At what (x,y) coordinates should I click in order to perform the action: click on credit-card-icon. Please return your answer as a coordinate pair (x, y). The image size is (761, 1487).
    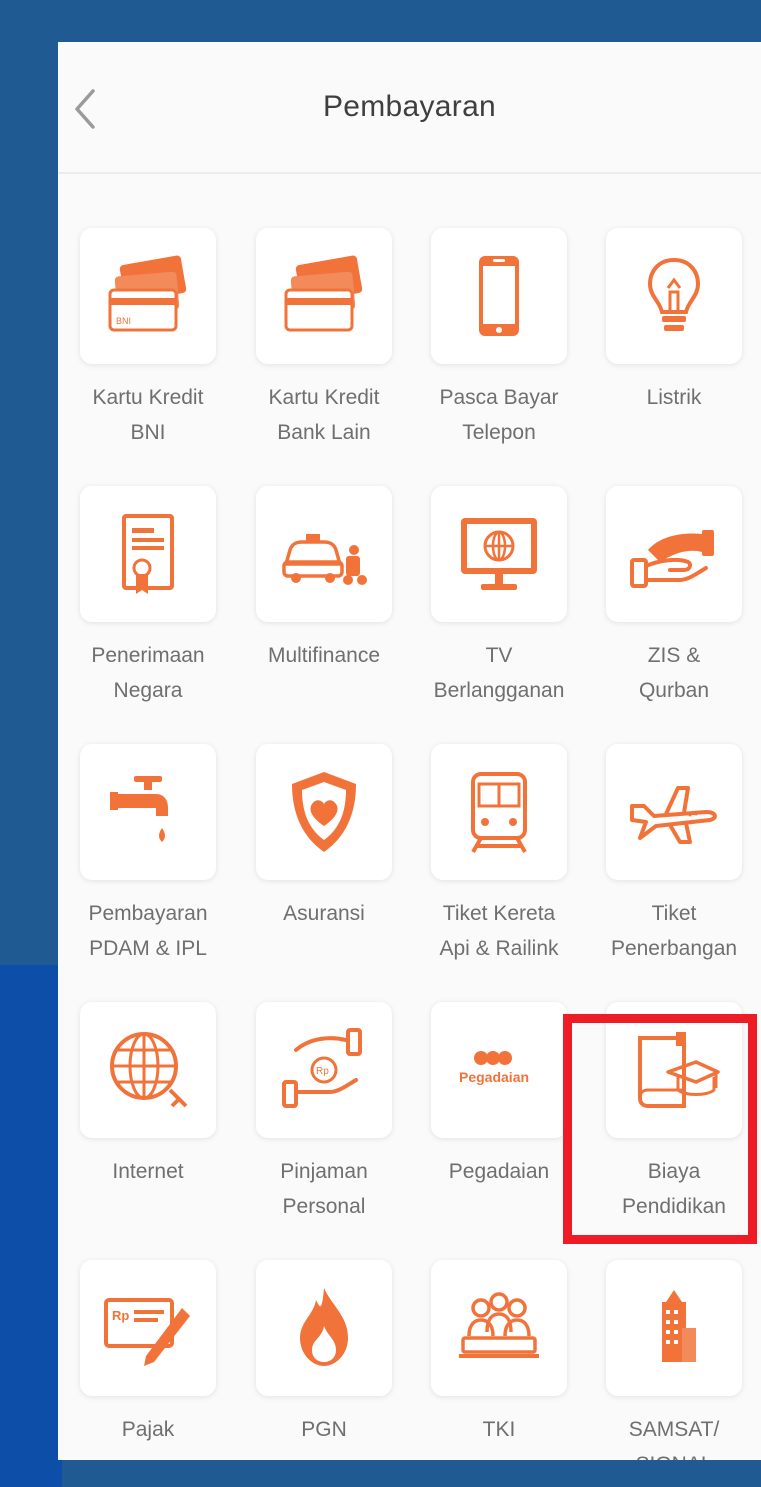
    Looking at the image, I should click on (323, 293).